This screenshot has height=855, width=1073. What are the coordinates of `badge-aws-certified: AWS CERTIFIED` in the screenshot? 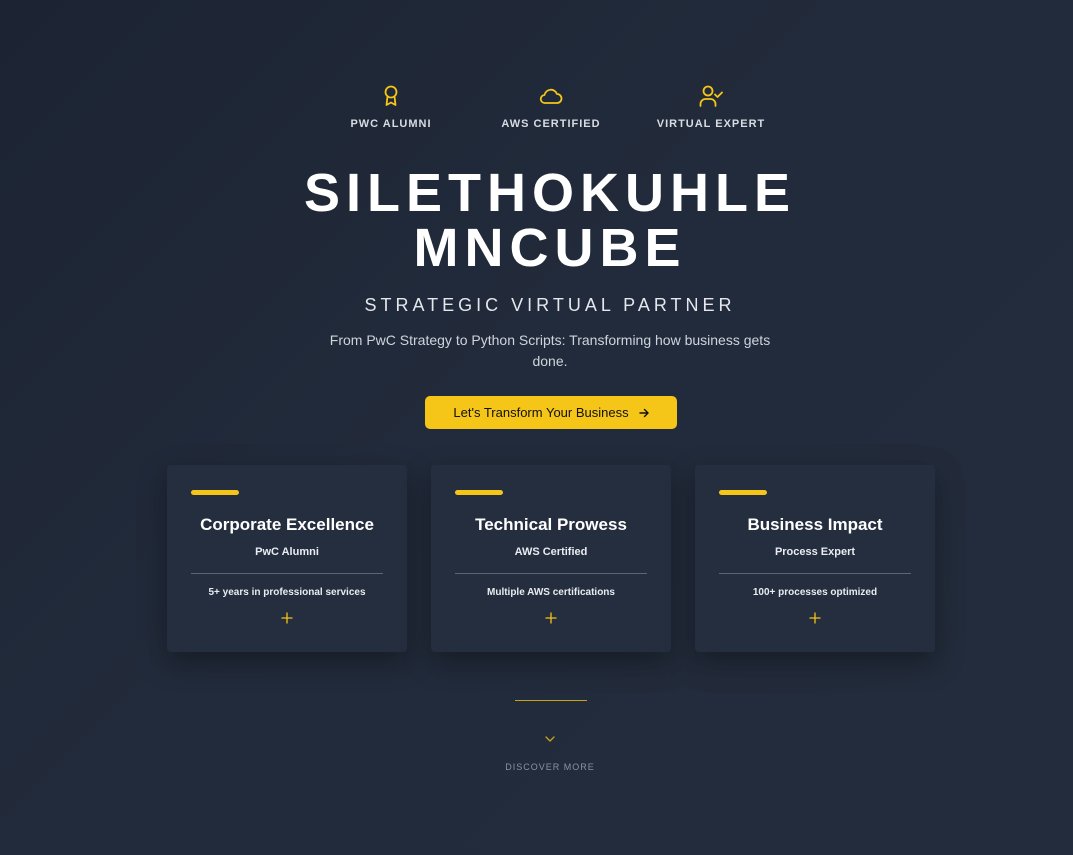 It's located at (551, 107).